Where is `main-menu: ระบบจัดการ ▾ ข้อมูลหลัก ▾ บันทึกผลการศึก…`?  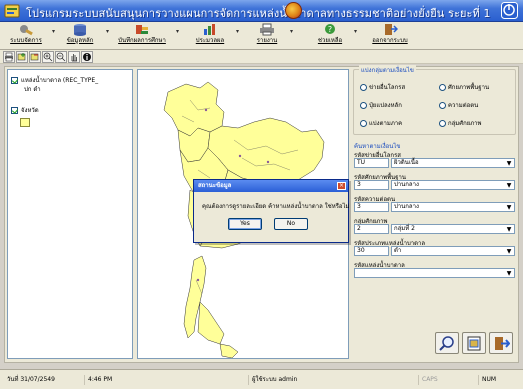 main-menu: ระบบจัดการ ▾ ข้อมูลหลัก ▾ บันทึกผลการศึก… is located at coordinates (261, 36).